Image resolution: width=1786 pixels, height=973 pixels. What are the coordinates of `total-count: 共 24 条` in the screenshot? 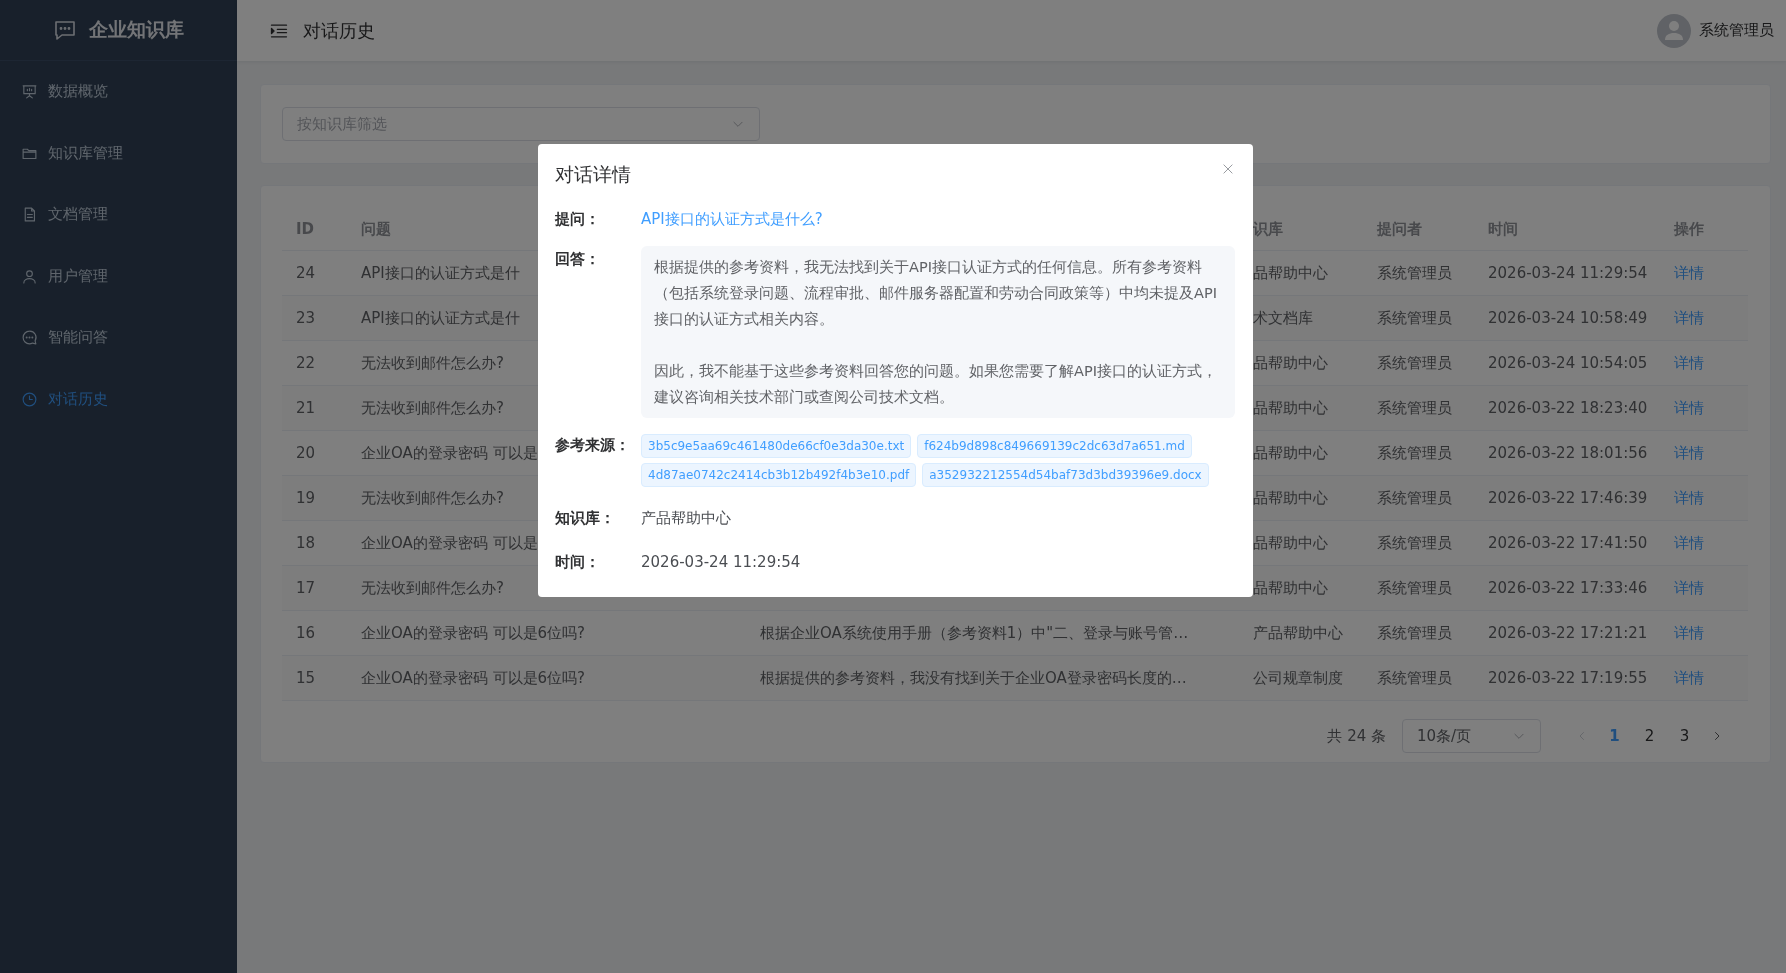 It's located at (1356, 736).